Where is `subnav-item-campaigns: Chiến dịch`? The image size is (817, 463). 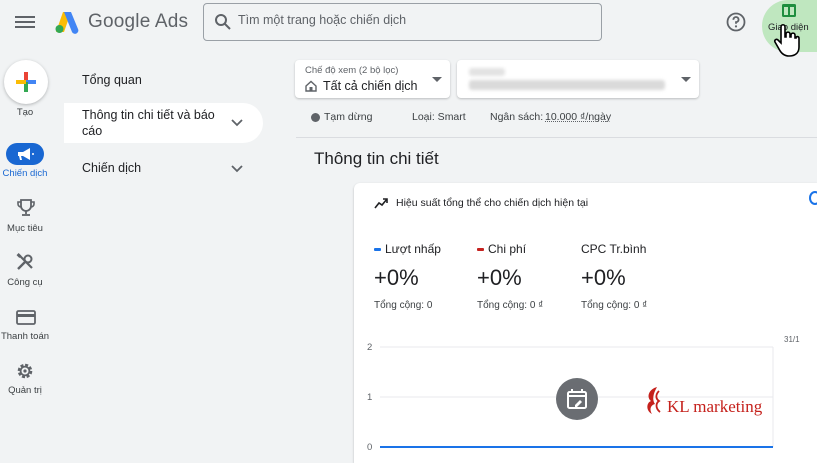 subnav-item-campaigns: Chiến dịch is located at coordinates (163, 168).